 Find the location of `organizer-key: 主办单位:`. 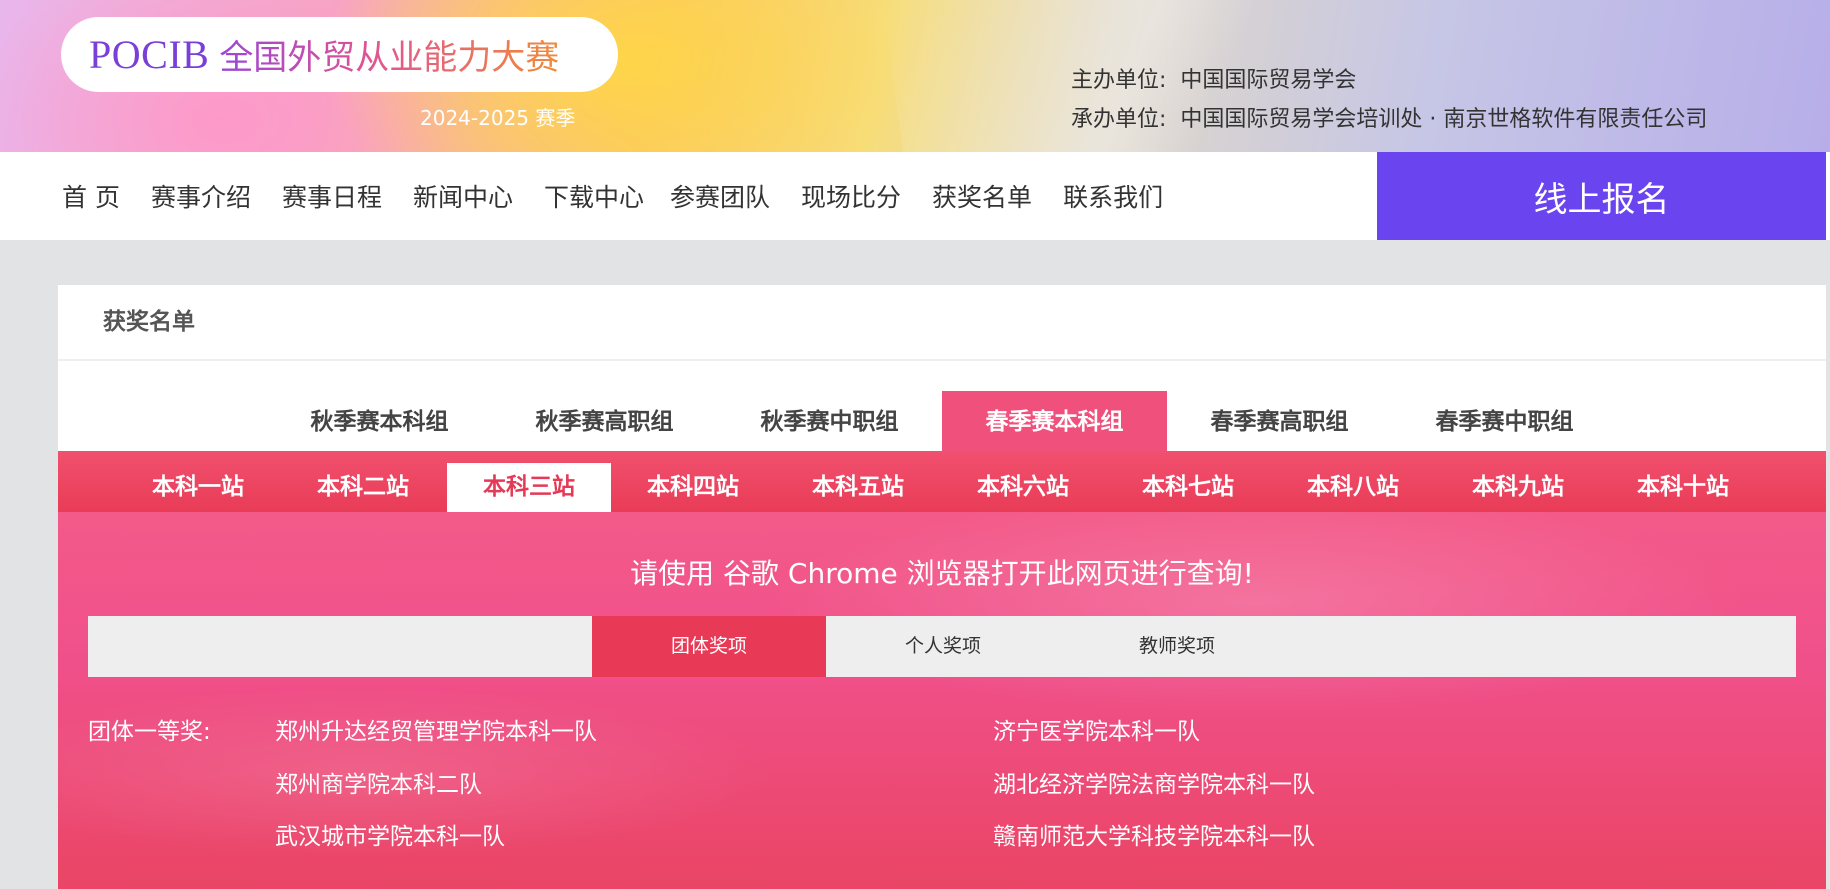

organizer-key: 主办单位: is located at coordinates (1119, 80).